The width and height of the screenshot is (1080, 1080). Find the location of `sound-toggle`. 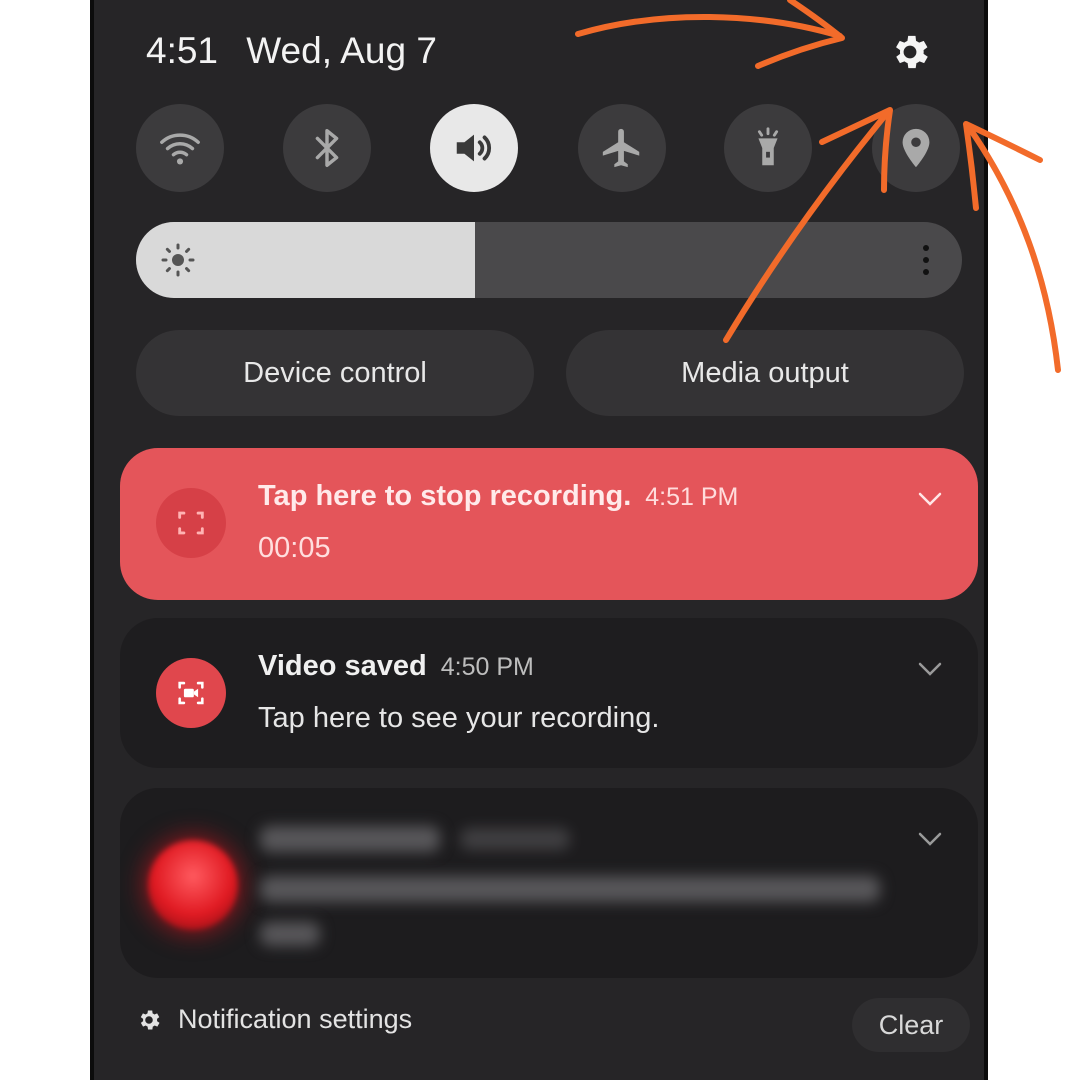

sound-toggle is located at coordinates (474, 148).